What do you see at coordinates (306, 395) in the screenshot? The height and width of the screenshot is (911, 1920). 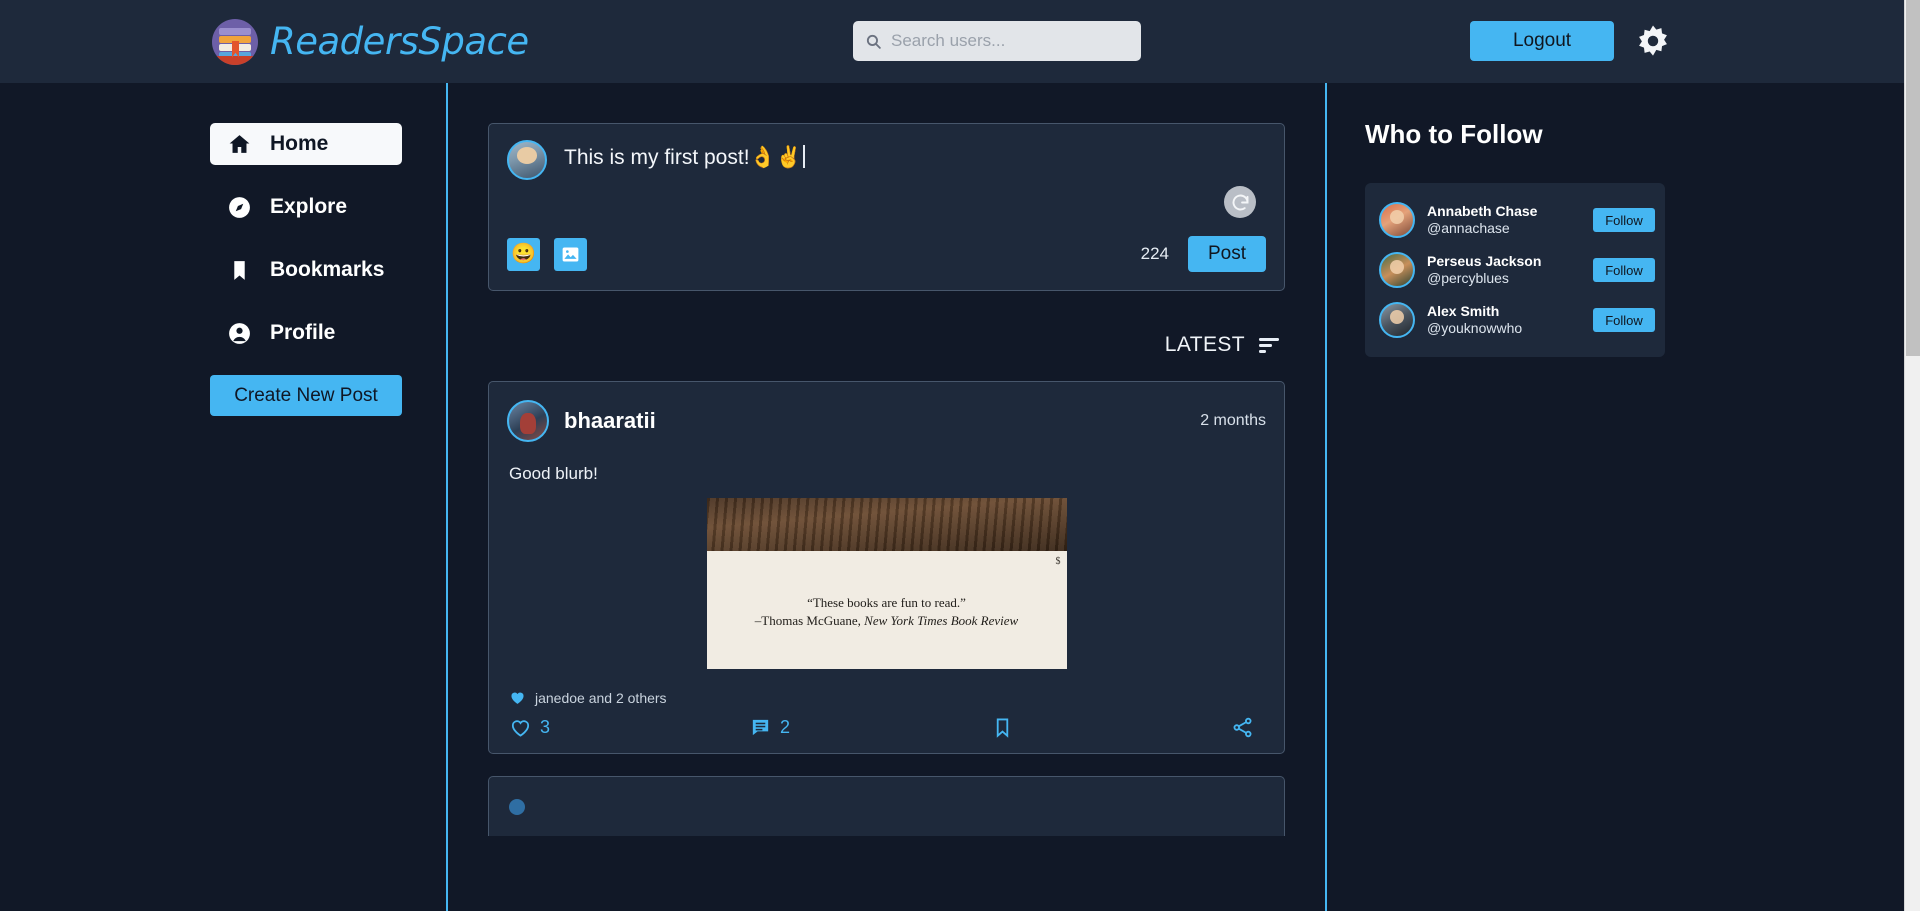 I see `create-new-post-button: Create New Post` at bounding box center [306, 395].